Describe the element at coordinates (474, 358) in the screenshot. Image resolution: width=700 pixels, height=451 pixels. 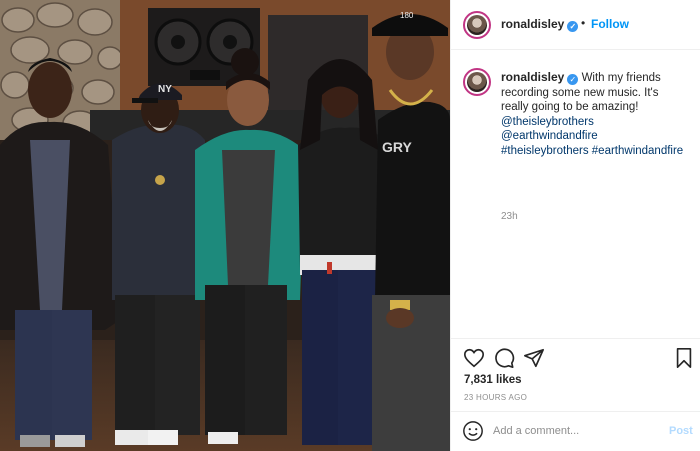
I see `heart-icon` at that location.